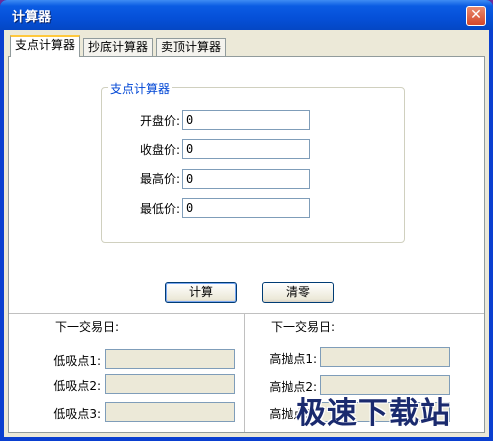 This screenshot has width=493, height=441. What do you see at coordinates (77, 361) in the screenshot?
I see `buy-point-1-label: 低吸点1:` at bounding box center [77, 361].